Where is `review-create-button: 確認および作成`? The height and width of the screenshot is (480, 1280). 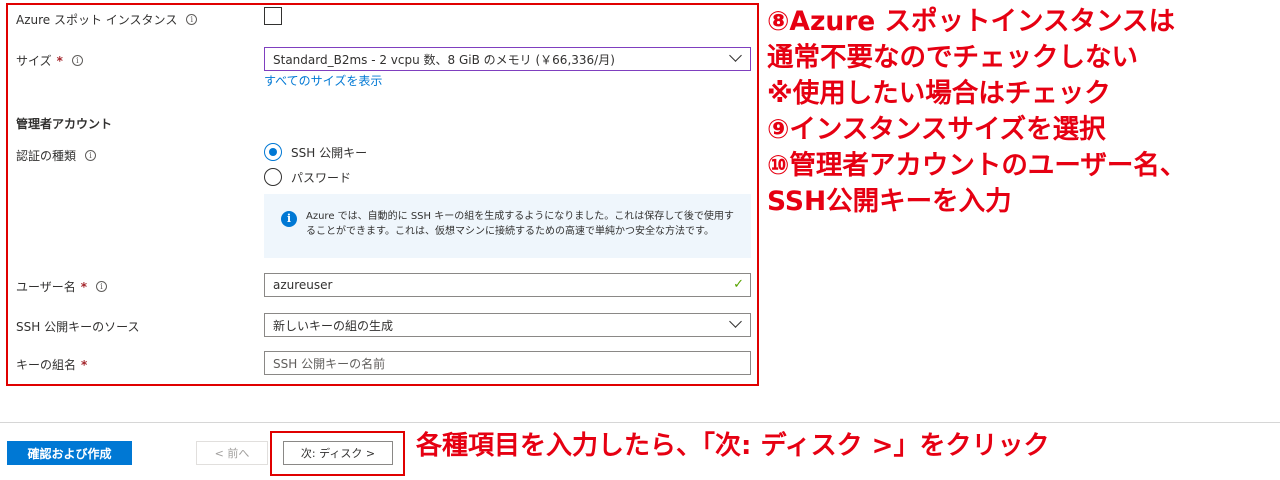
review-create-button: 確認および作成 is located at coordinates (69, 453).